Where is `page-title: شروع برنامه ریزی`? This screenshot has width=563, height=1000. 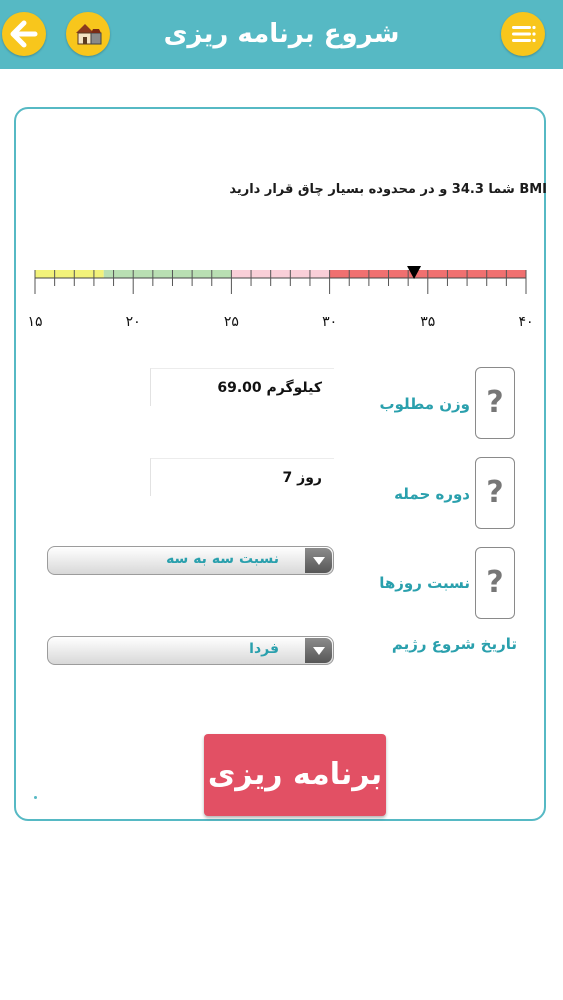 page-title: شروع برنامه ریزی is located at coordinates (281, 34).